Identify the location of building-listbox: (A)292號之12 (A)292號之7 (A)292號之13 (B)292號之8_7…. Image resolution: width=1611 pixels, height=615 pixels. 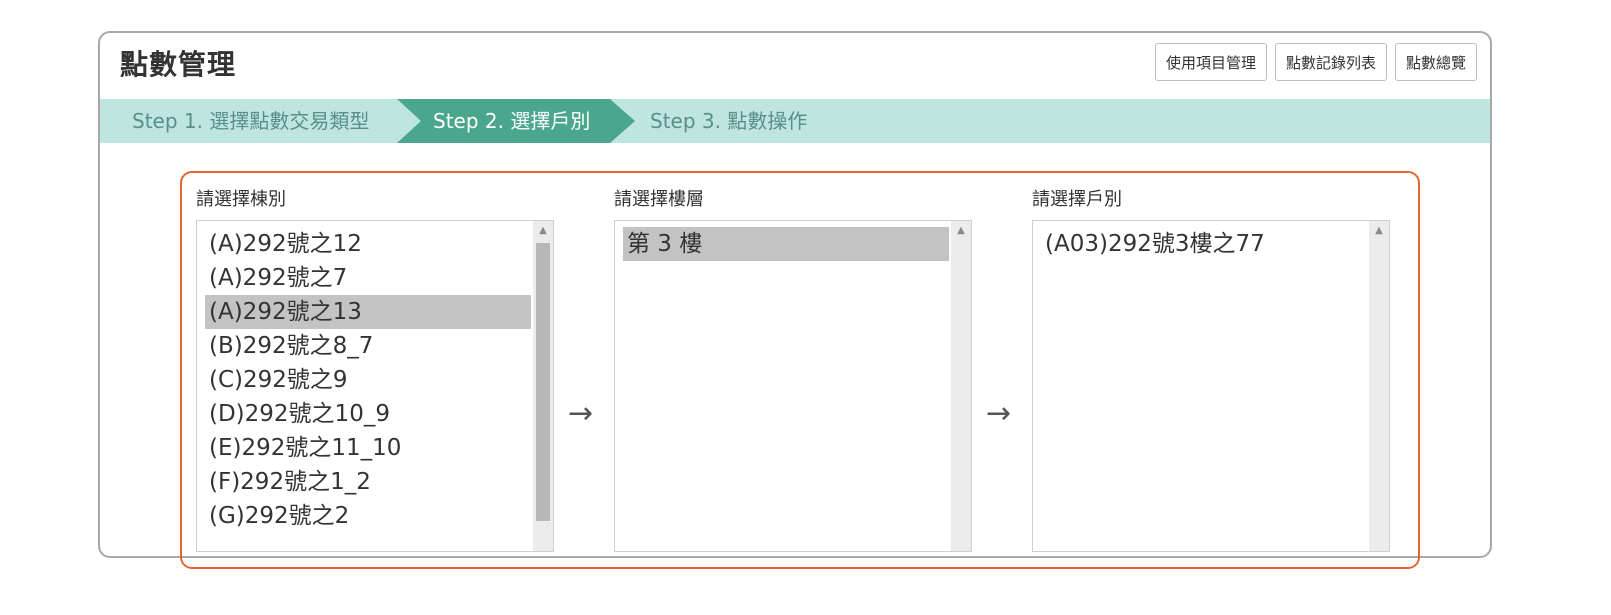
(375, 386).